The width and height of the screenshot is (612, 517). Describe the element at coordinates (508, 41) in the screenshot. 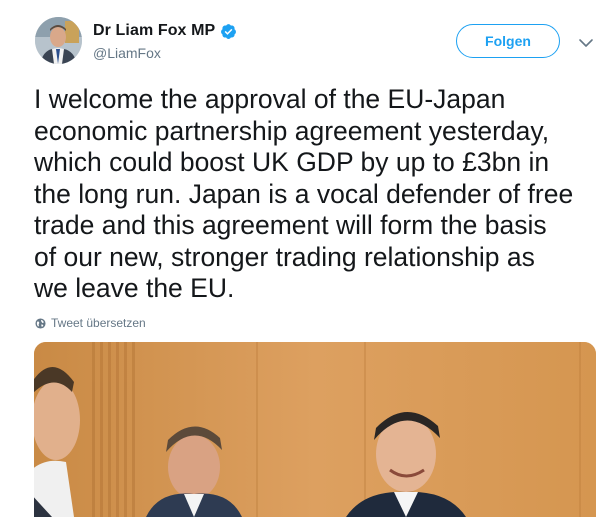

I see `follow-button: Folgen` at that location.